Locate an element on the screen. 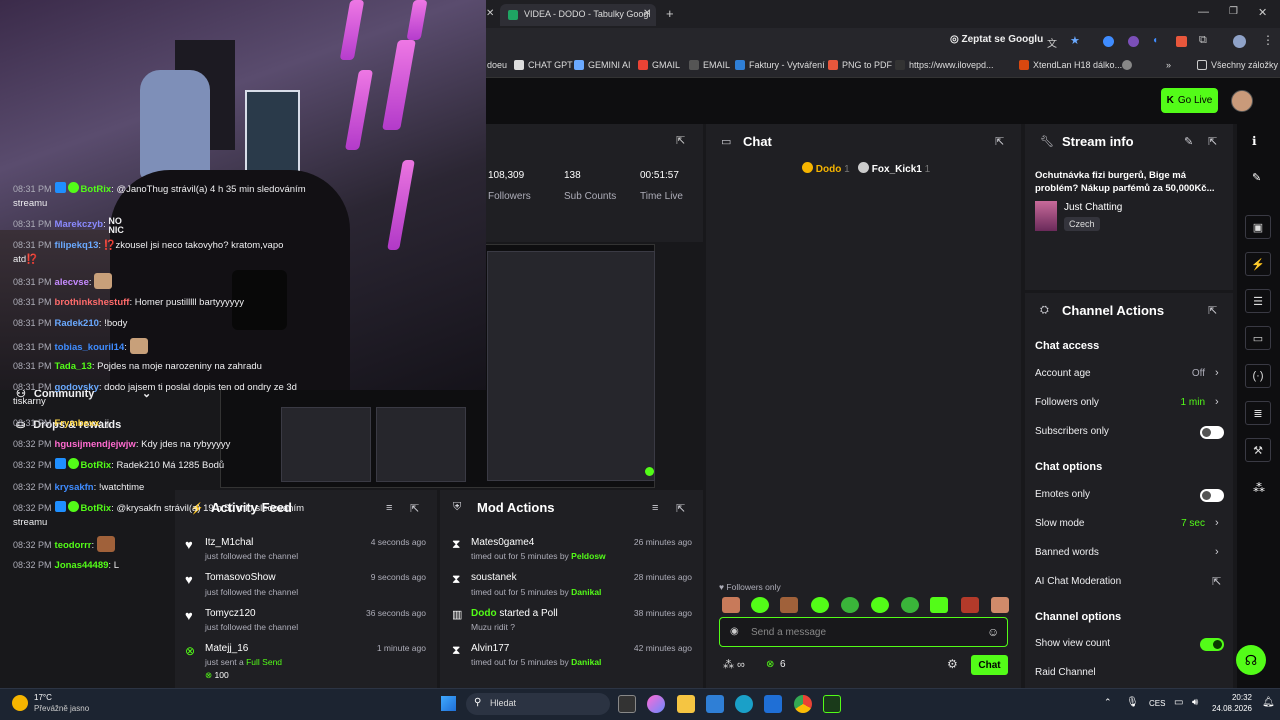 The image size is (1280, 720). chat-username: teodorrr is located at coordinates (73, 545).